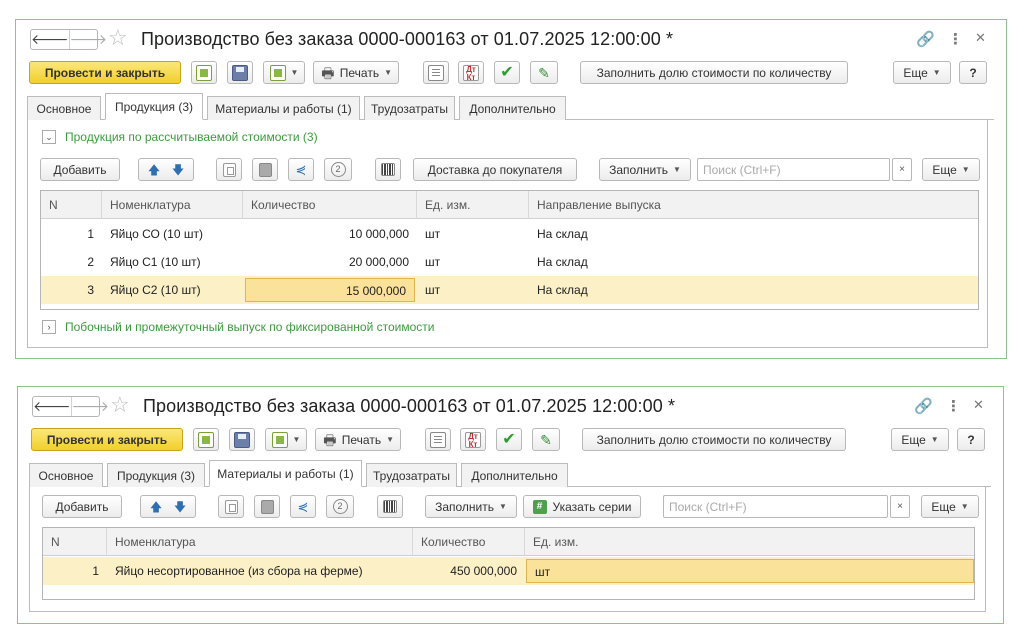  I want to click on table-row-selected: 3 Яйцо С2 (10 шт) 15 000,000 шт На склад, so click(509, 290).